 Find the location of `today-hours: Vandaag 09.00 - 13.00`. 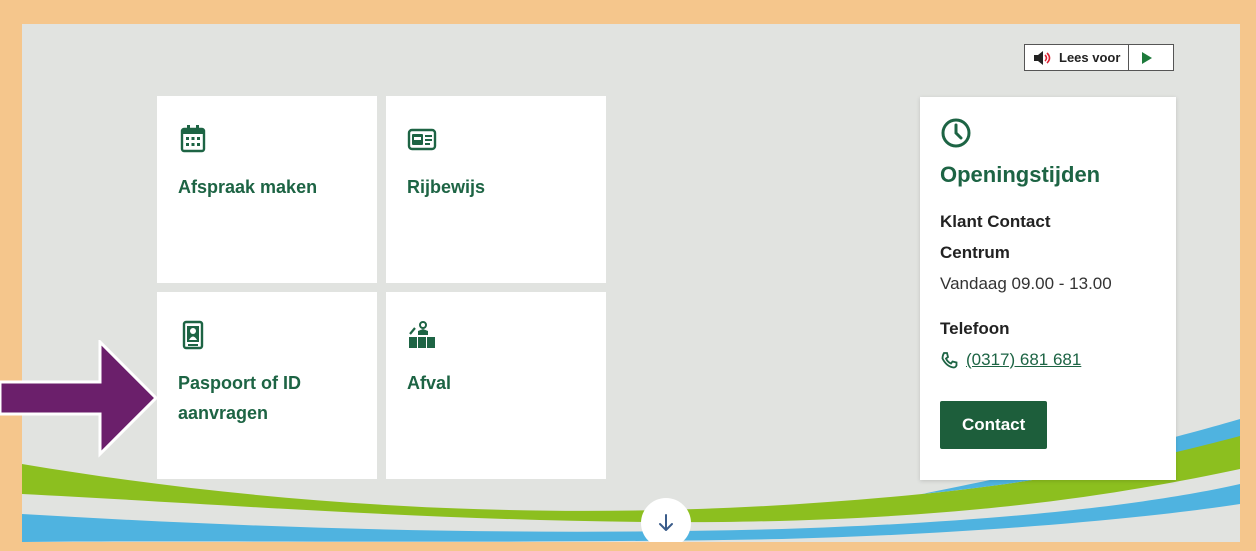

today-hours: Vandaag 09.00 - 13.00 is located at coordinates (1026, 283).